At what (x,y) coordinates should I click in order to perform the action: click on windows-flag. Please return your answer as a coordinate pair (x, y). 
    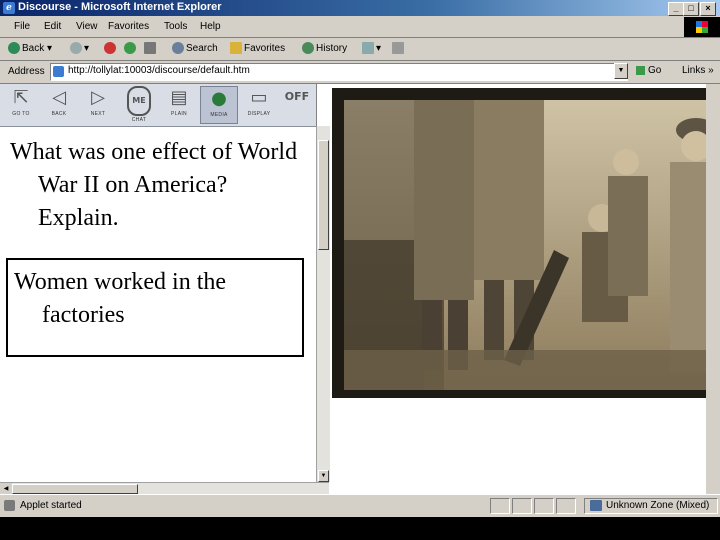
    Looking at the image, I should click on (702, 27).